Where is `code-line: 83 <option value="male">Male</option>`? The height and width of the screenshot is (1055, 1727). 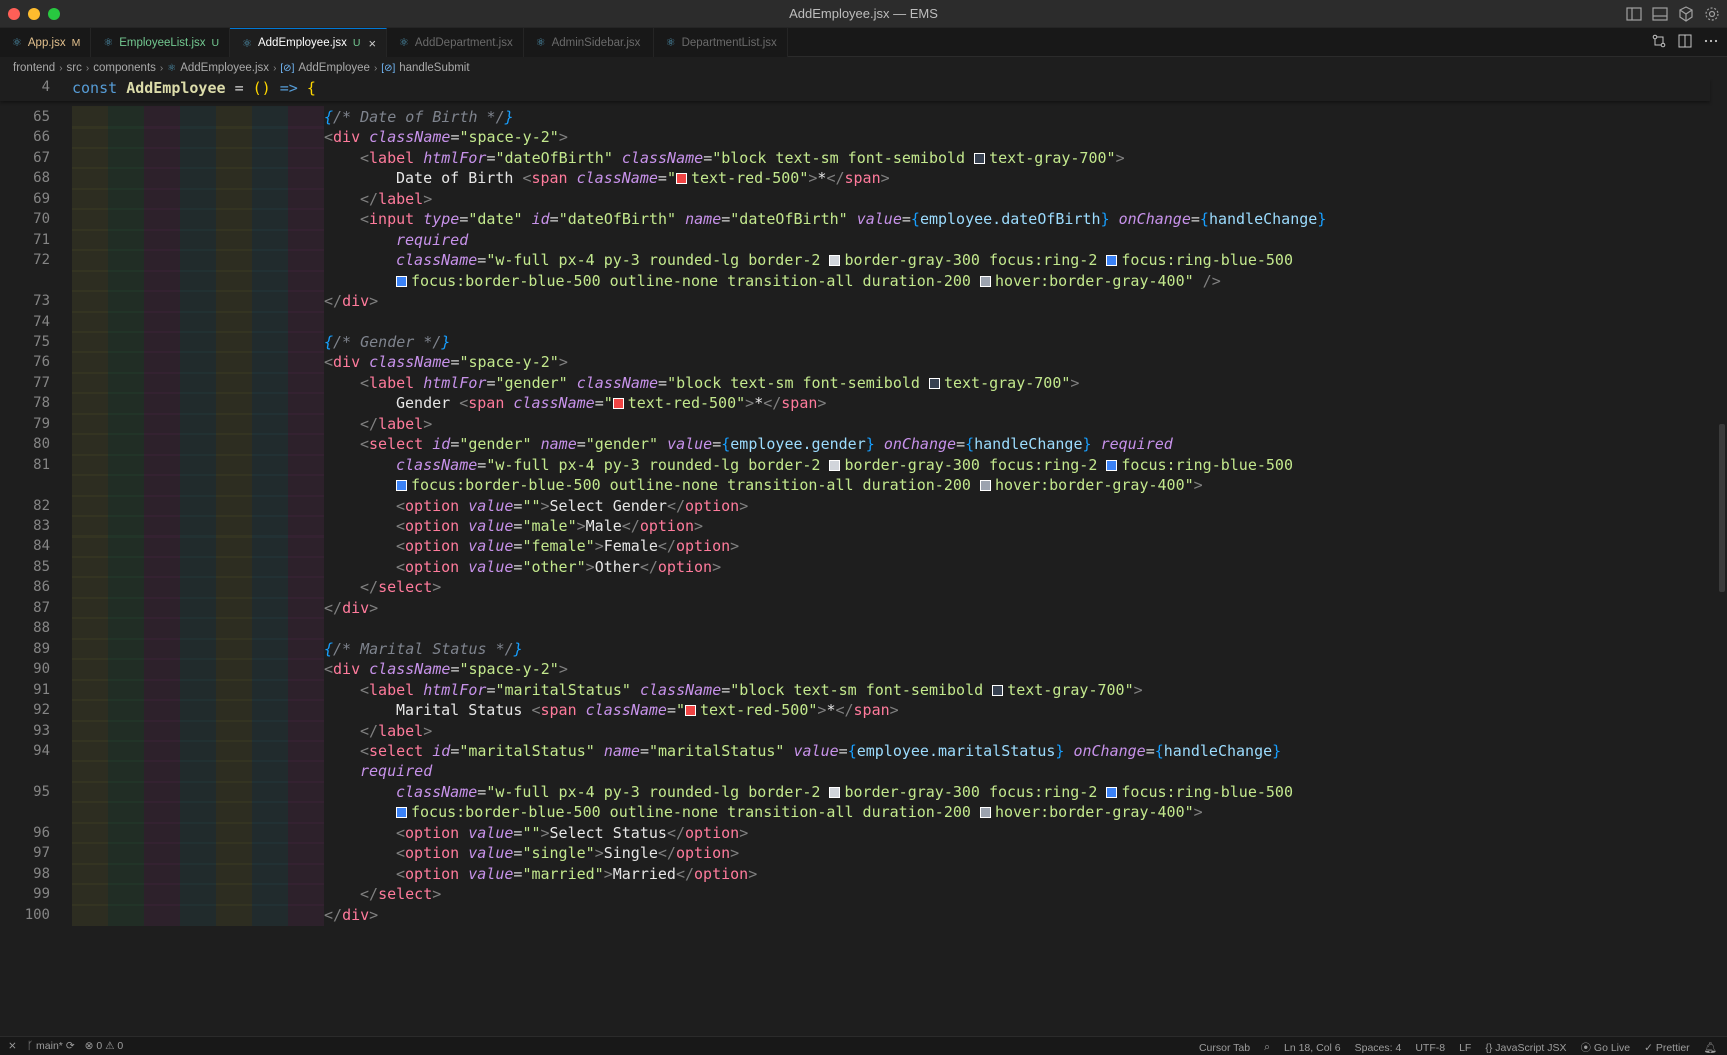 code-line: 83 <option value="male">Male</option> is located at coordinates (855, 526).